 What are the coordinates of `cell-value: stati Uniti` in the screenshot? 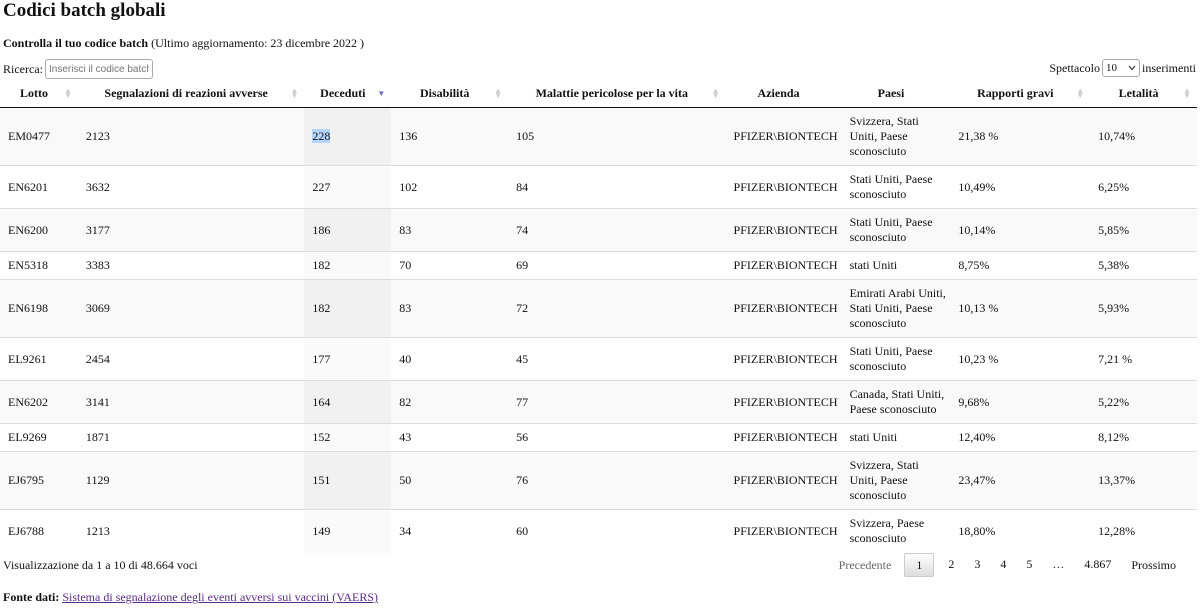 It's located at (873, 437).